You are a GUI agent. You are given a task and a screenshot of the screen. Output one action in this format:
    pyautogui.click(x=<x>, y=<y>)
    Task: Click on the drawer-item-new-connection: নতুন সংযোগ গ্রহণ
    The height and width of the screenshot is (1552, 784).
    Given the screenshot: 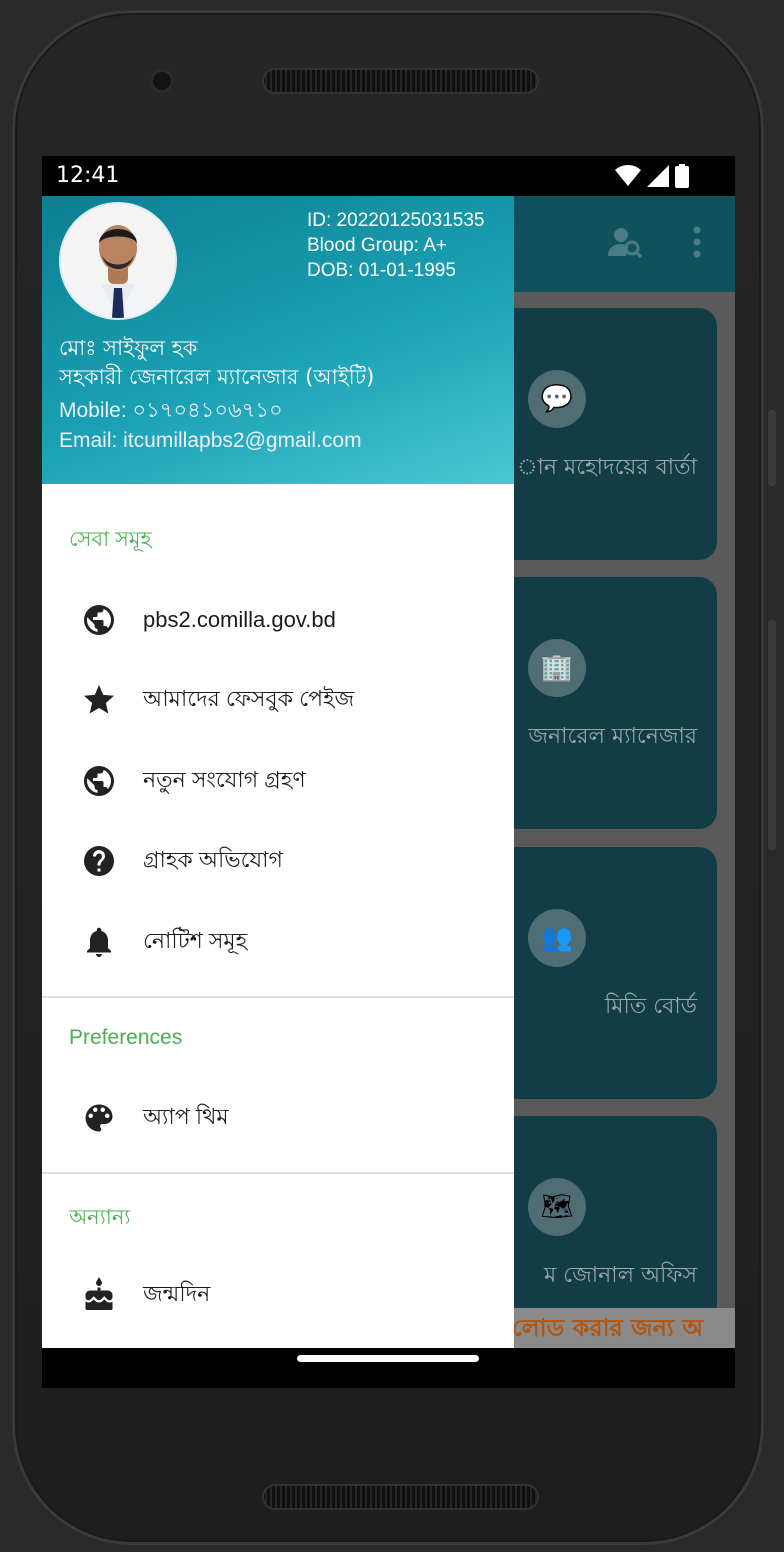 What is the action you would take?
    pyautogui.click(x=278, y=781)
    